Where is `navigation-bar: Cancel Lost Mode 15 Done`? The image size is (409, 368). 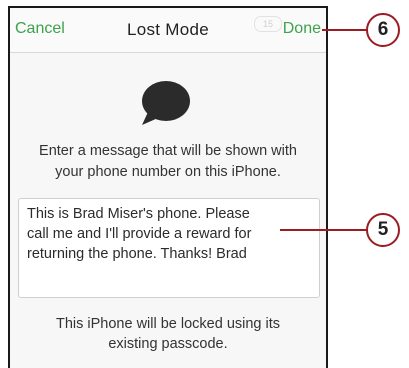
navigation-bar: Cancel Lost Mode 15 Done is located at coordinates (168, 30).